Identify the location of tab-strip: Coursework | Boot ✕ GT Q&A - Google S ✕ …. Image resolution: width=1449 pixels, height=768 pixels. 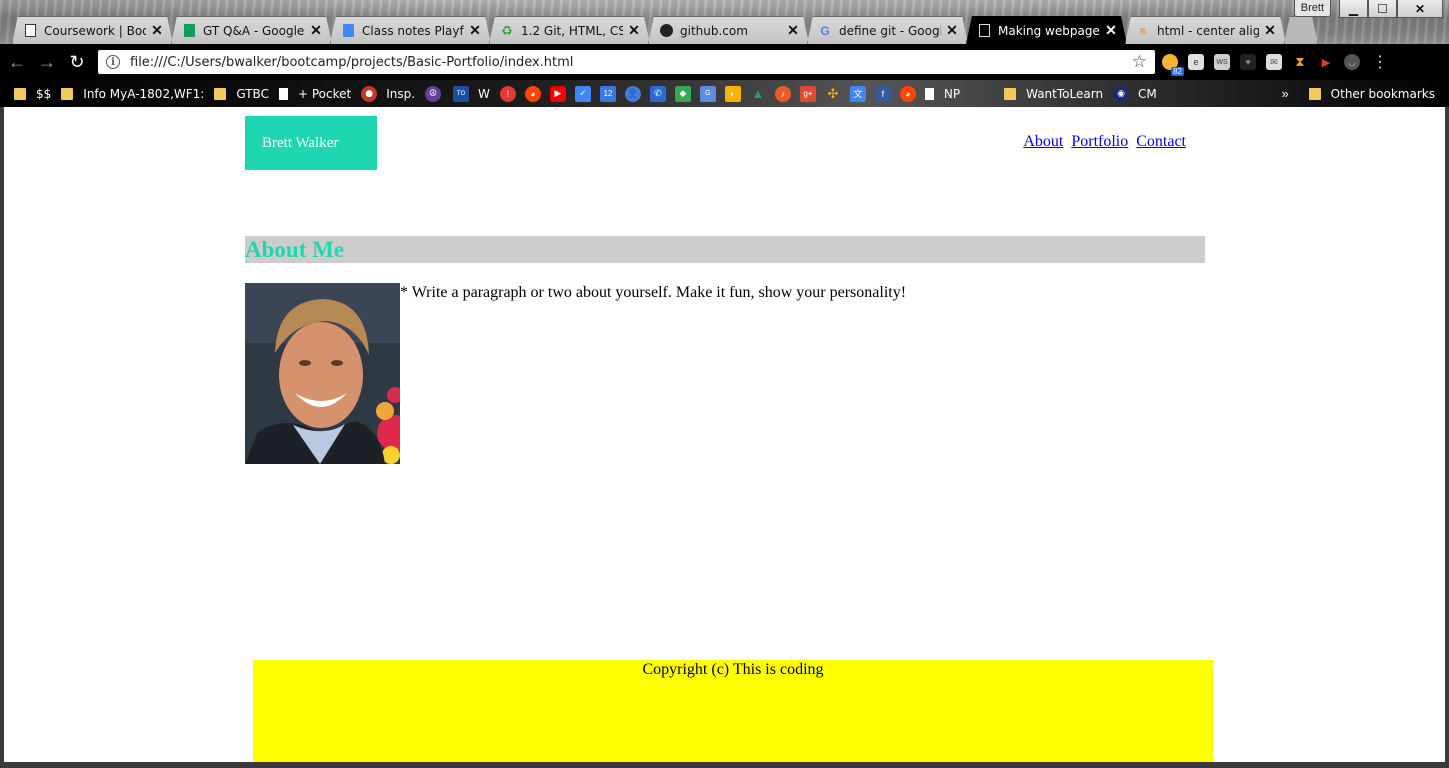
(664, 30).